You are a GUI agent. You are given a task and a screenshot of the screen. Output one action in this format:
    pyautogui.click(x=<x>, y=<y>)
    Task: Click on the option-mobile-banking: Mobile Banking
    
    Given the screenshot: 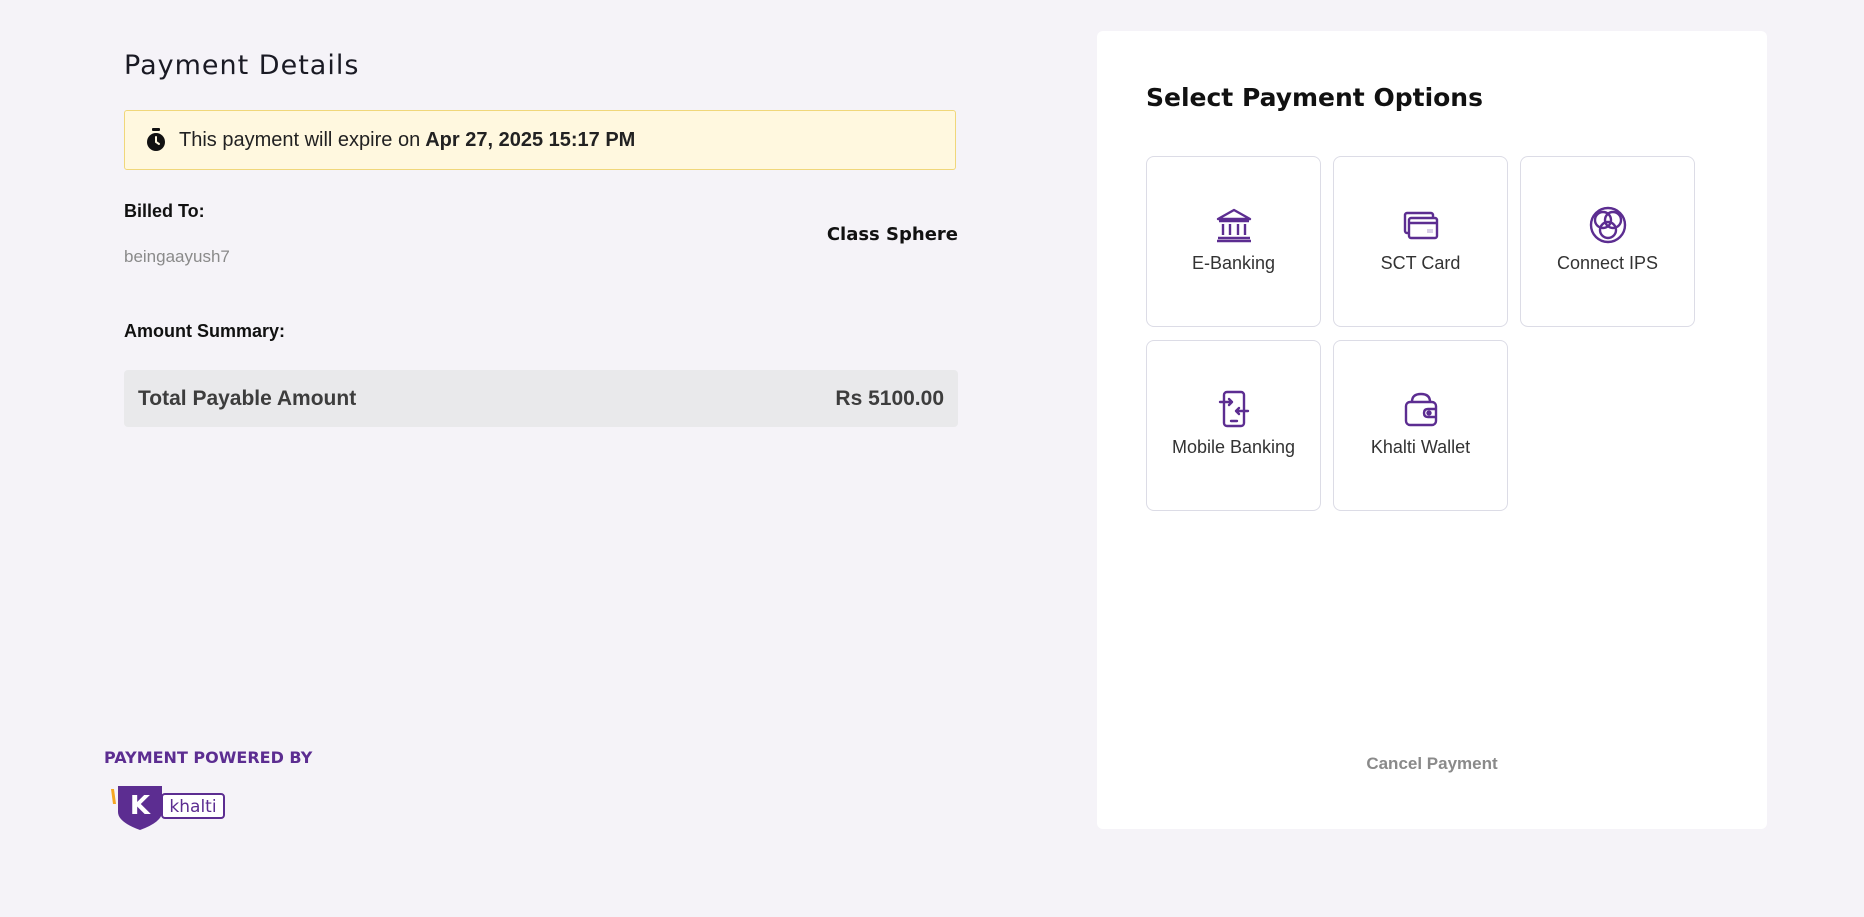 What is the action you would take?
    pyautogui.click(x=1233, y=425)
    